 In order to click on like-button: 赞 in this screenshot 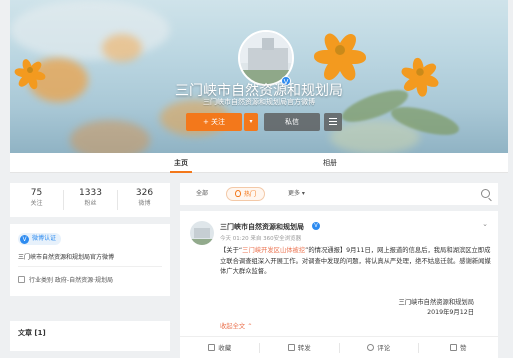, I will do `click(459, 347)`.